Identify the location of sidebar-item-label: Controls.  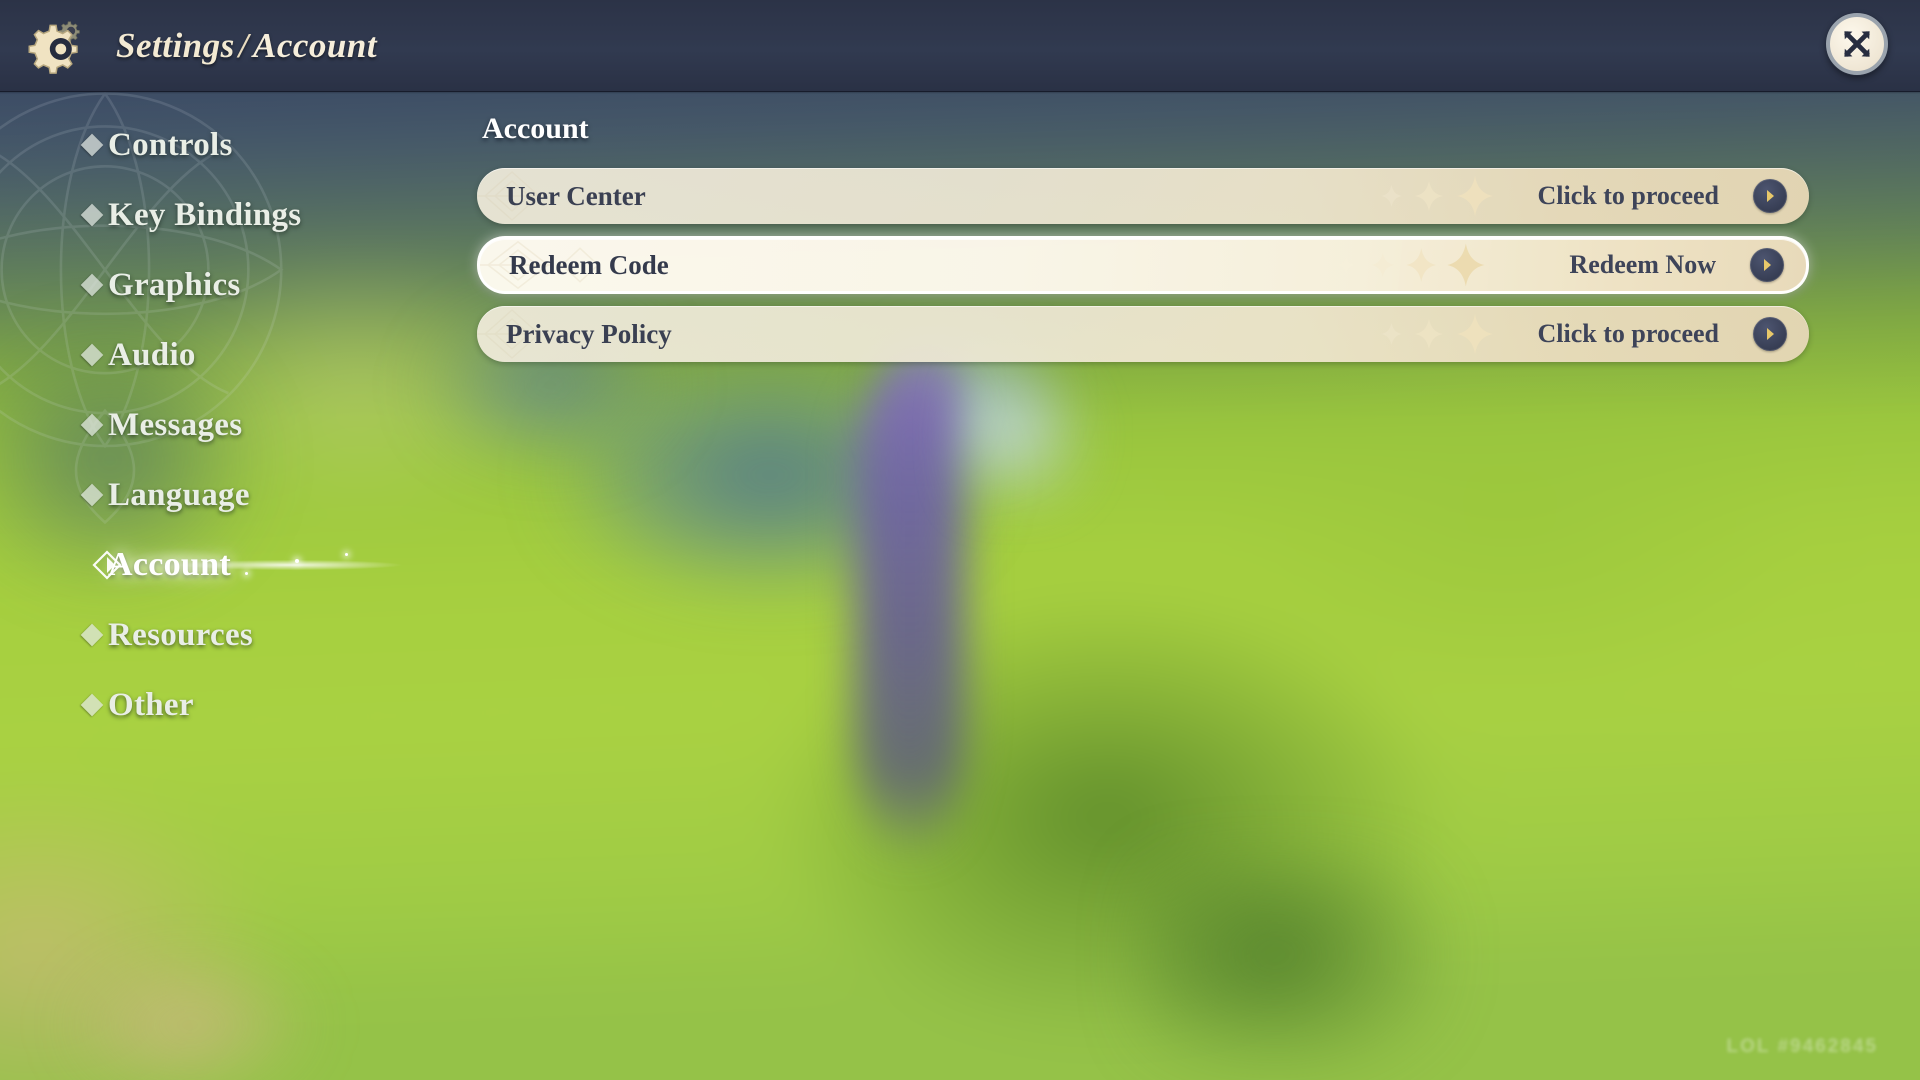
(170, 144).